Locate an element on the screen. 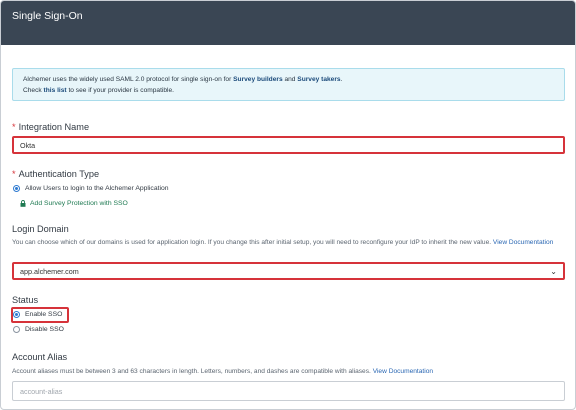 This screenshot has height=410, width=576. survey-takers-link: Survey takers is located at coordinates (318, 79).